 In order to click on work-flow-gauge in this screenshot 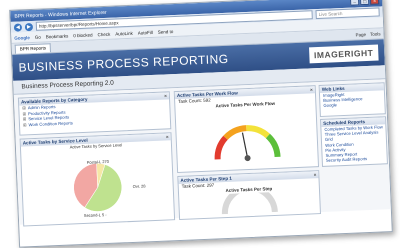, I will do `click(247, 143)`.